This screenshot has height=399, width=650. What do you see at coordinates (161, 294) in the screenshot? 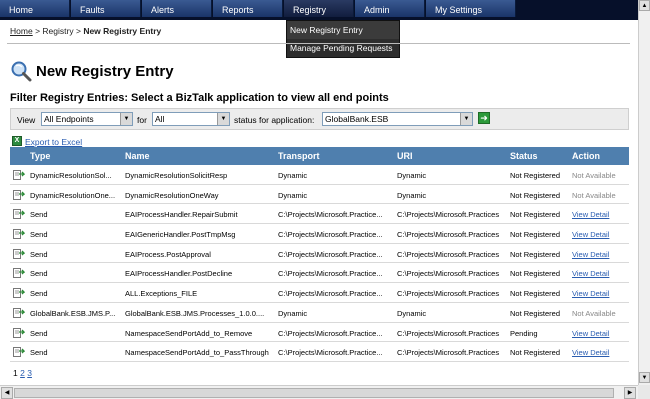
I see `cell-name: ALL.Exceptions_FILE` at bounding box center [161, 294].